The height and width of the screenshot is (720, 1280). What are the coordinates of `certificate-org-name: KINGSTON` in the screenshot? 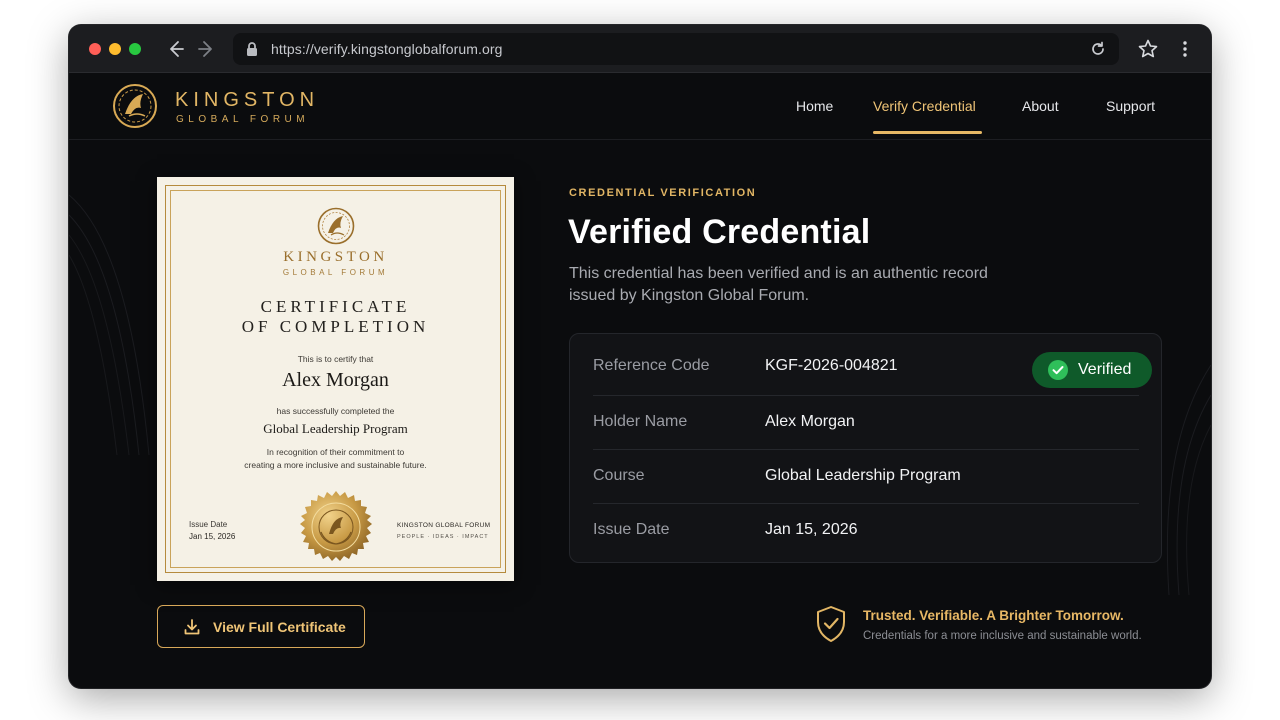 It's located at (335, 257).